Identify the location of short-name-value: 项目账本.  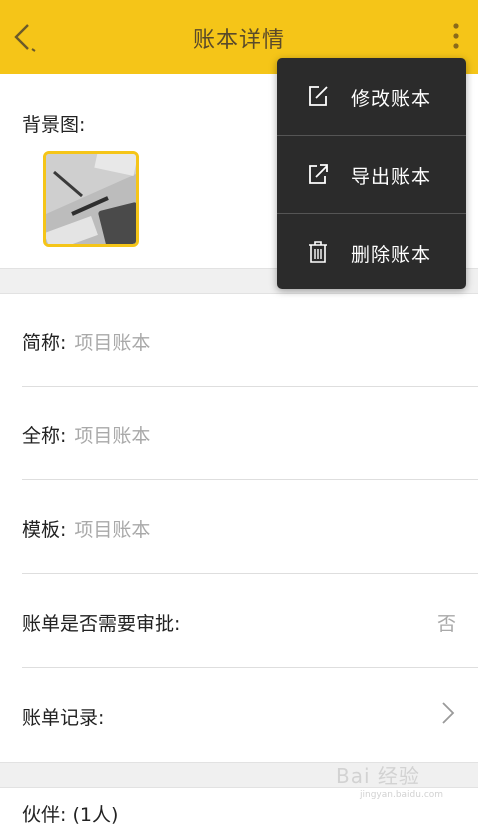
(112, 343).